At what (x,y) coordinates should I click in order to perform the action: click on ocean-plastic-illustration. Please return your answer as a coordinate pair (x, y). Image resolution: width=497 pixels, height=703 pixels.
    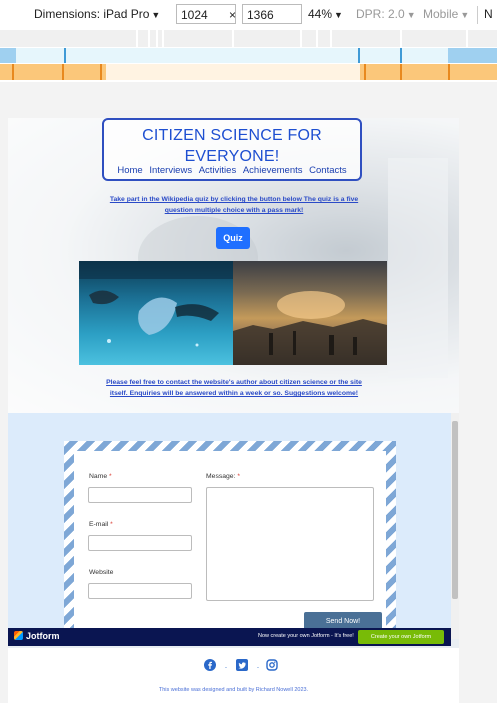
    Looking at the image, I should click on (156, 304).